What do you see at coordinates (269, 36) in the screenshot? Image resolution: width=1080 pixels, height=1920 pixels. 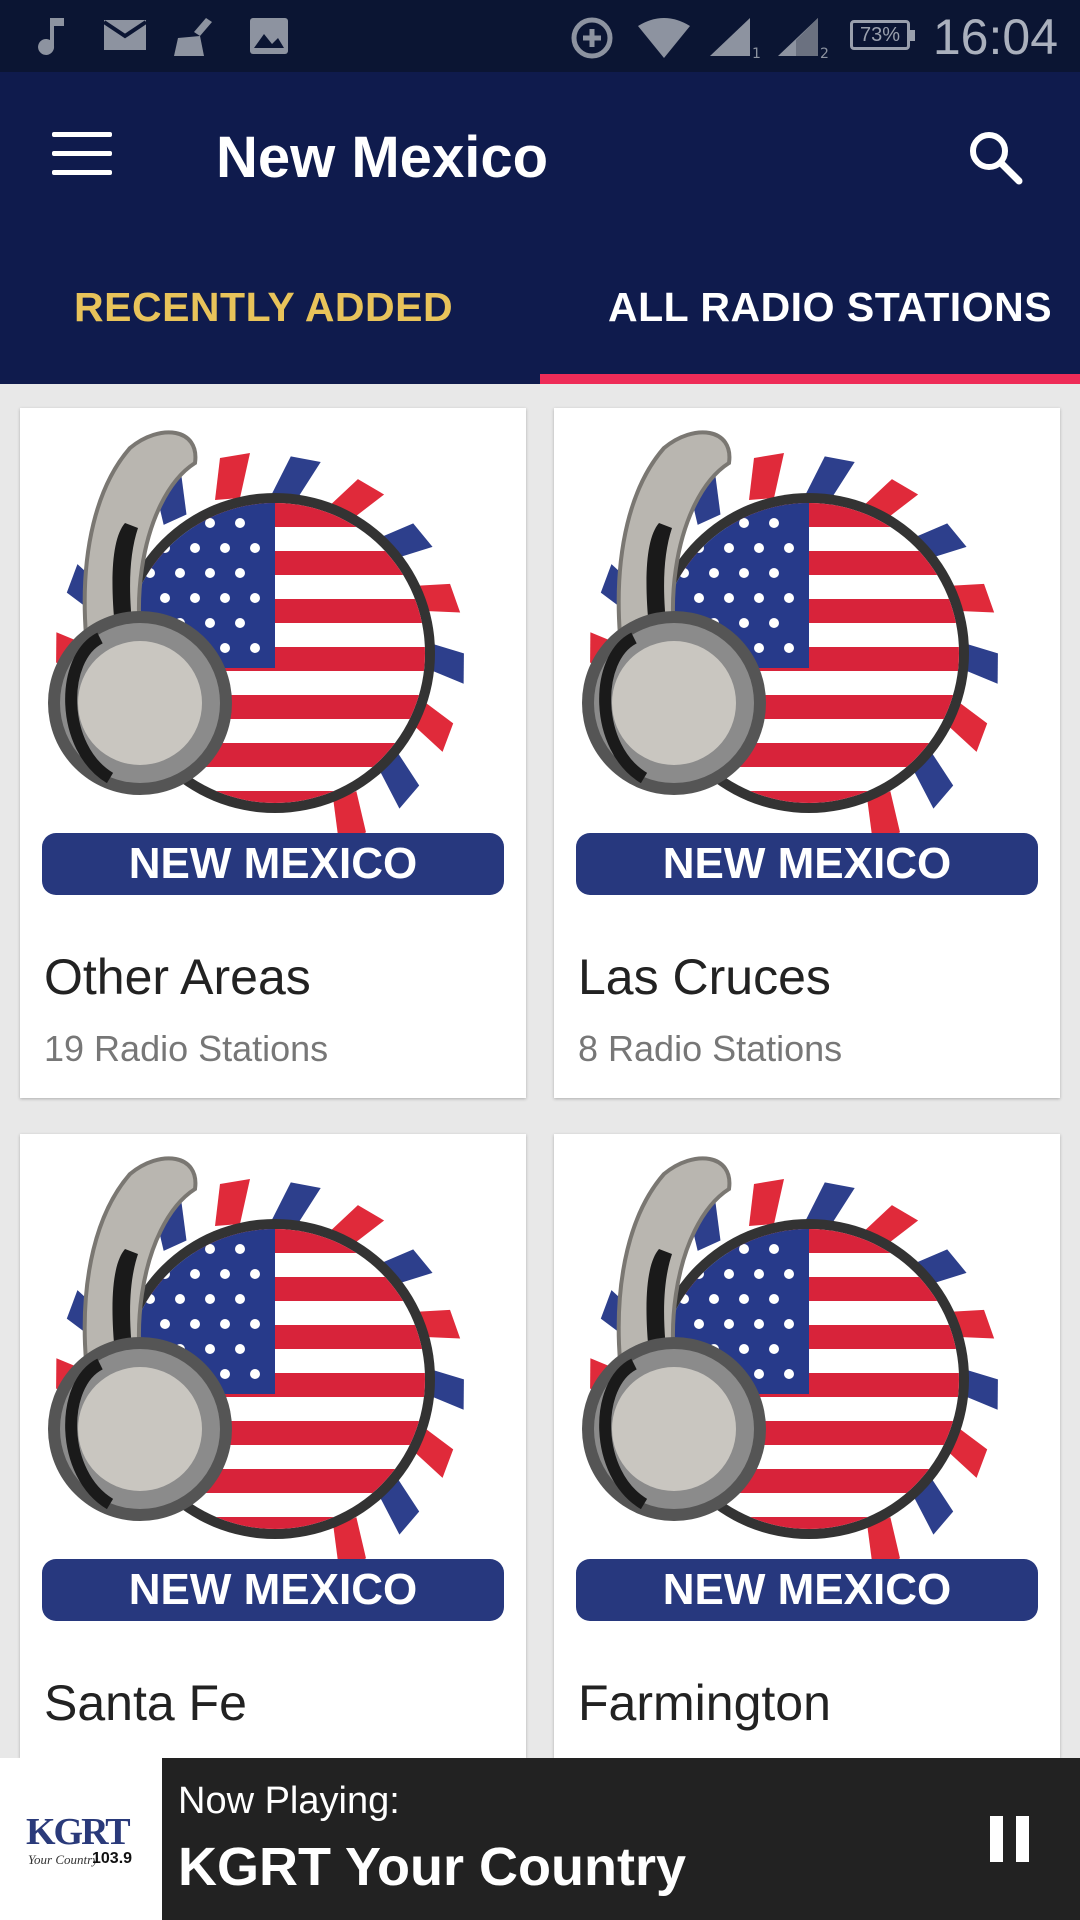 I see `image-icon` at bounding box center [269, 36].